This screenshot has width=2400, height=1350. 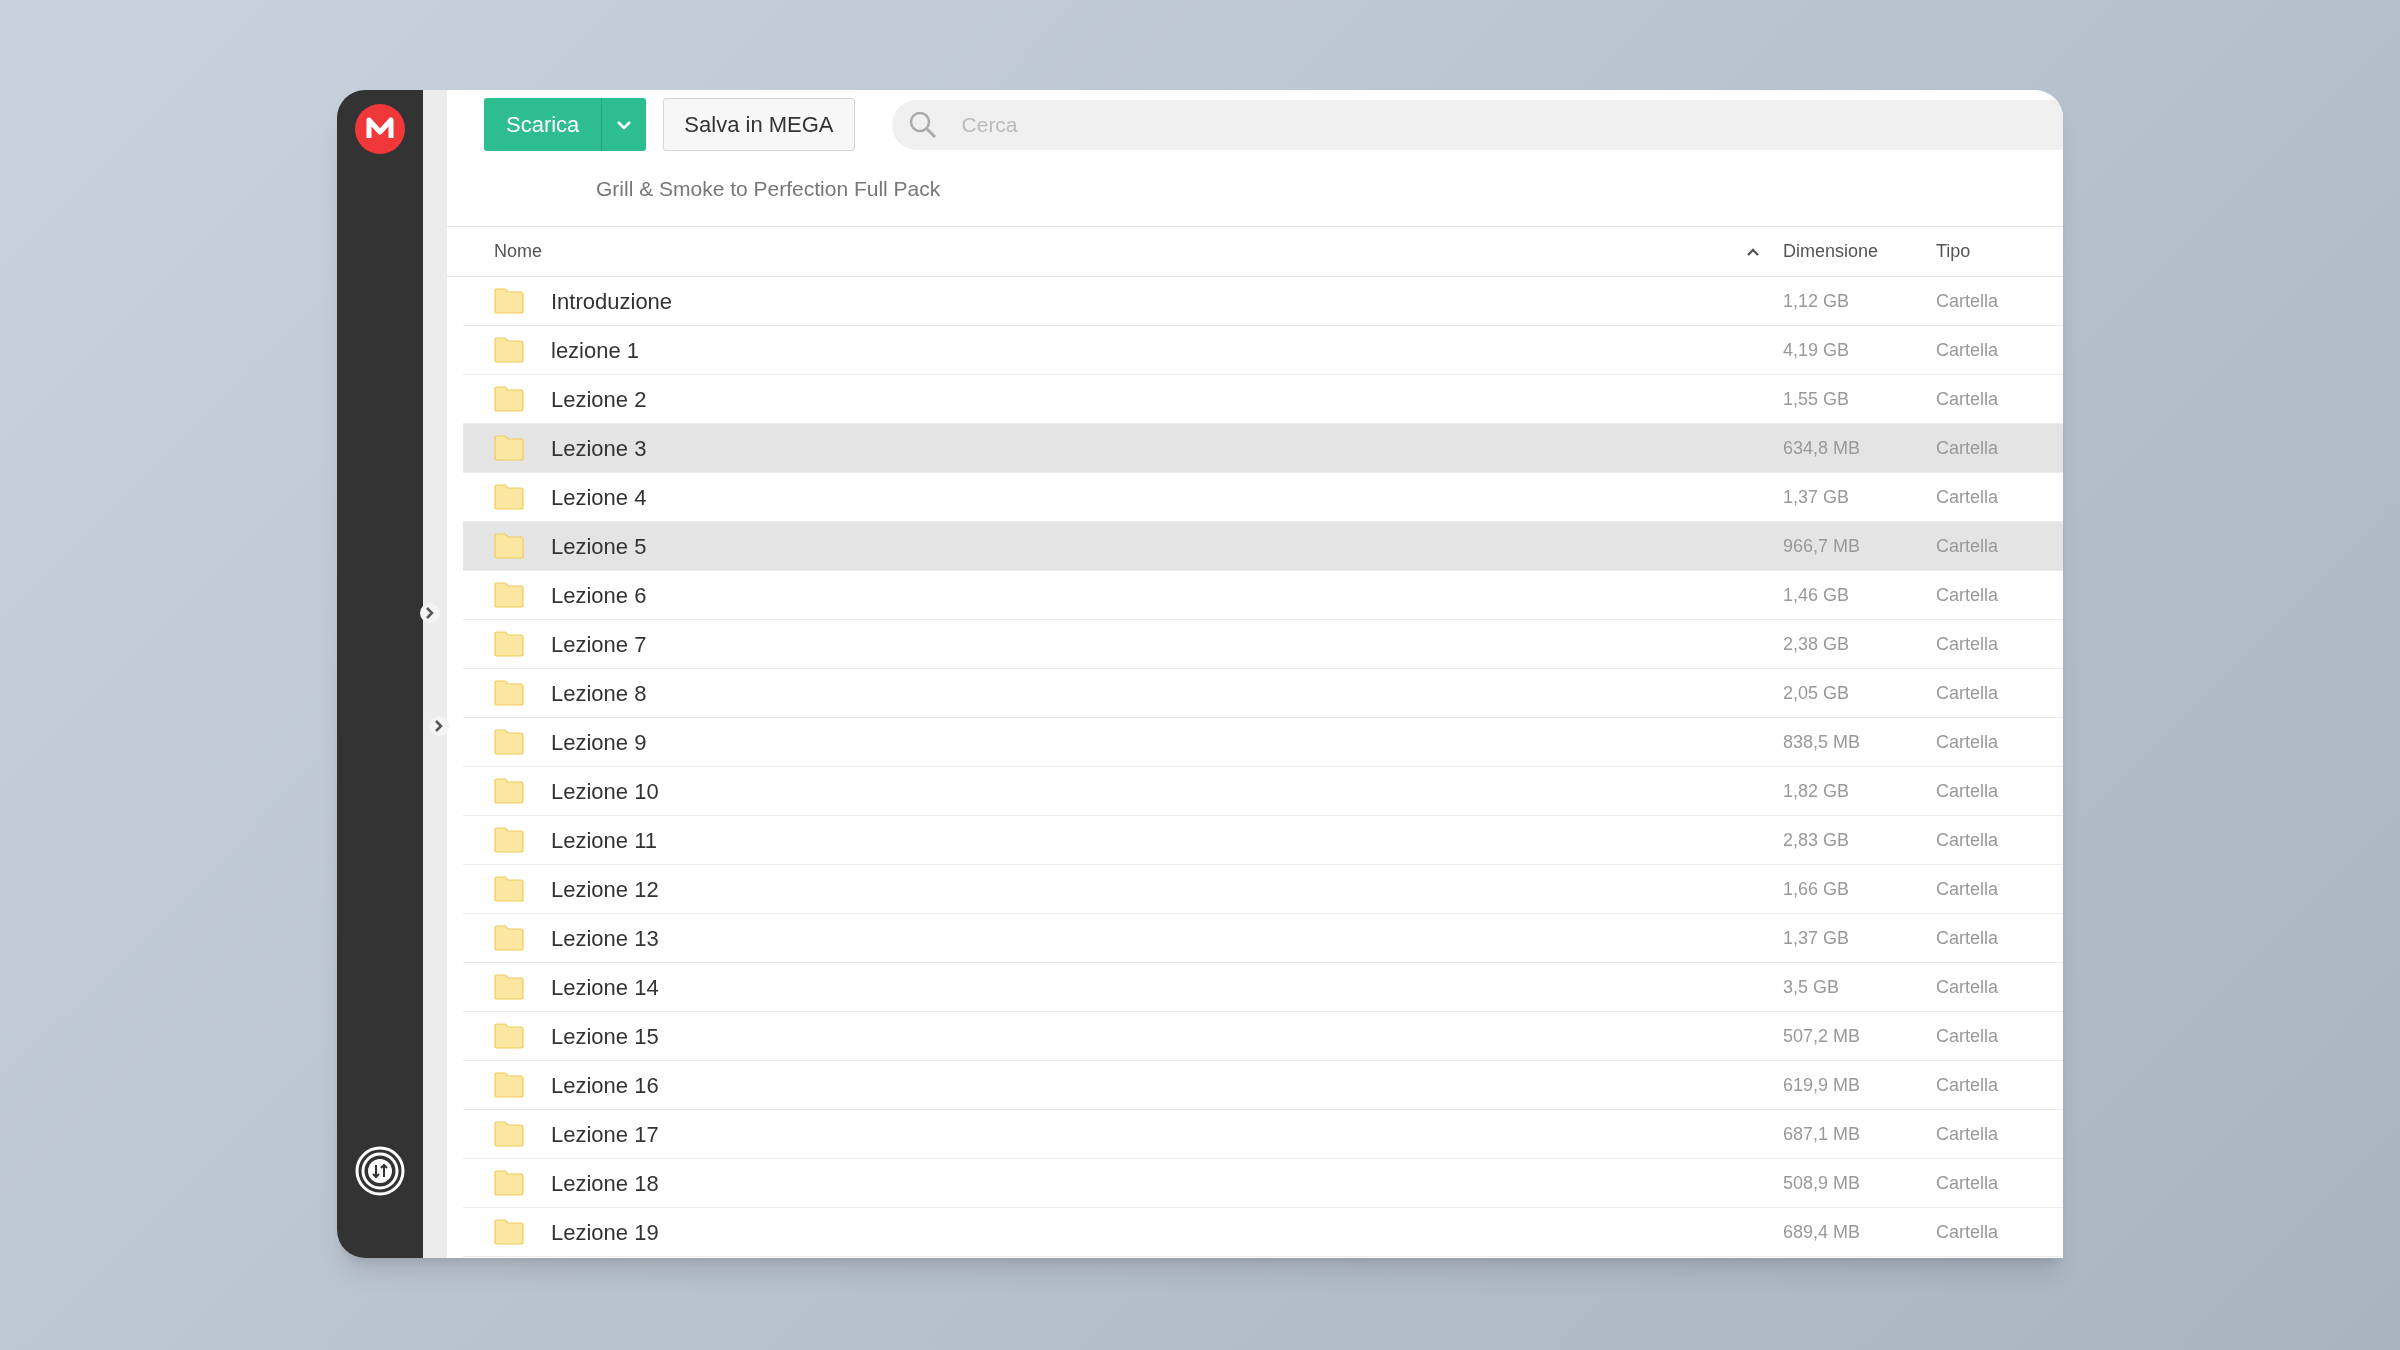 I want to click on folder-name: Lezione 17, so click(x=605, y=1134).